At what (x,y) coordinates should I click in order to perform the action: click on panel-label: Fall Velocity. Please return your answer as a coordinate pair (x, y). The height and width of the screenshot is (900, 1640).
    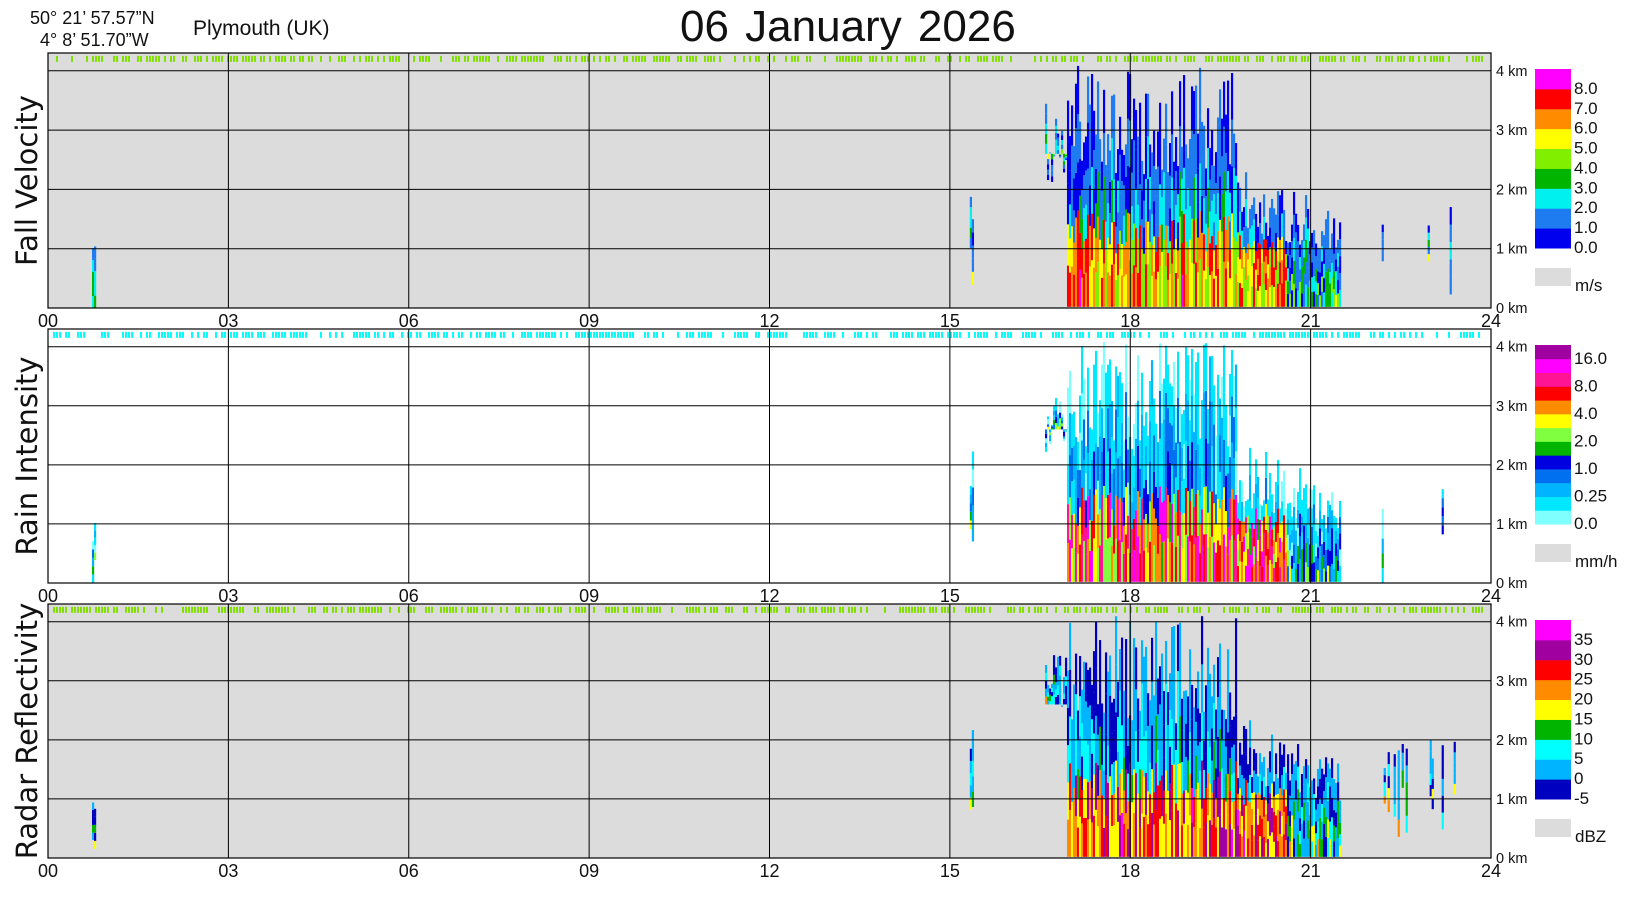
    Looking at the image, I should click on (27, 180).